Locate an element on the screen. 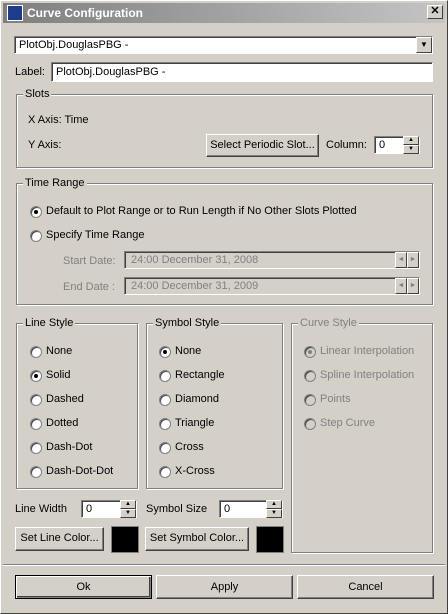 The height and width of the screenshot is (614, 448). symbol-style-option-label: Diamond is located at coordinates (197, 399).